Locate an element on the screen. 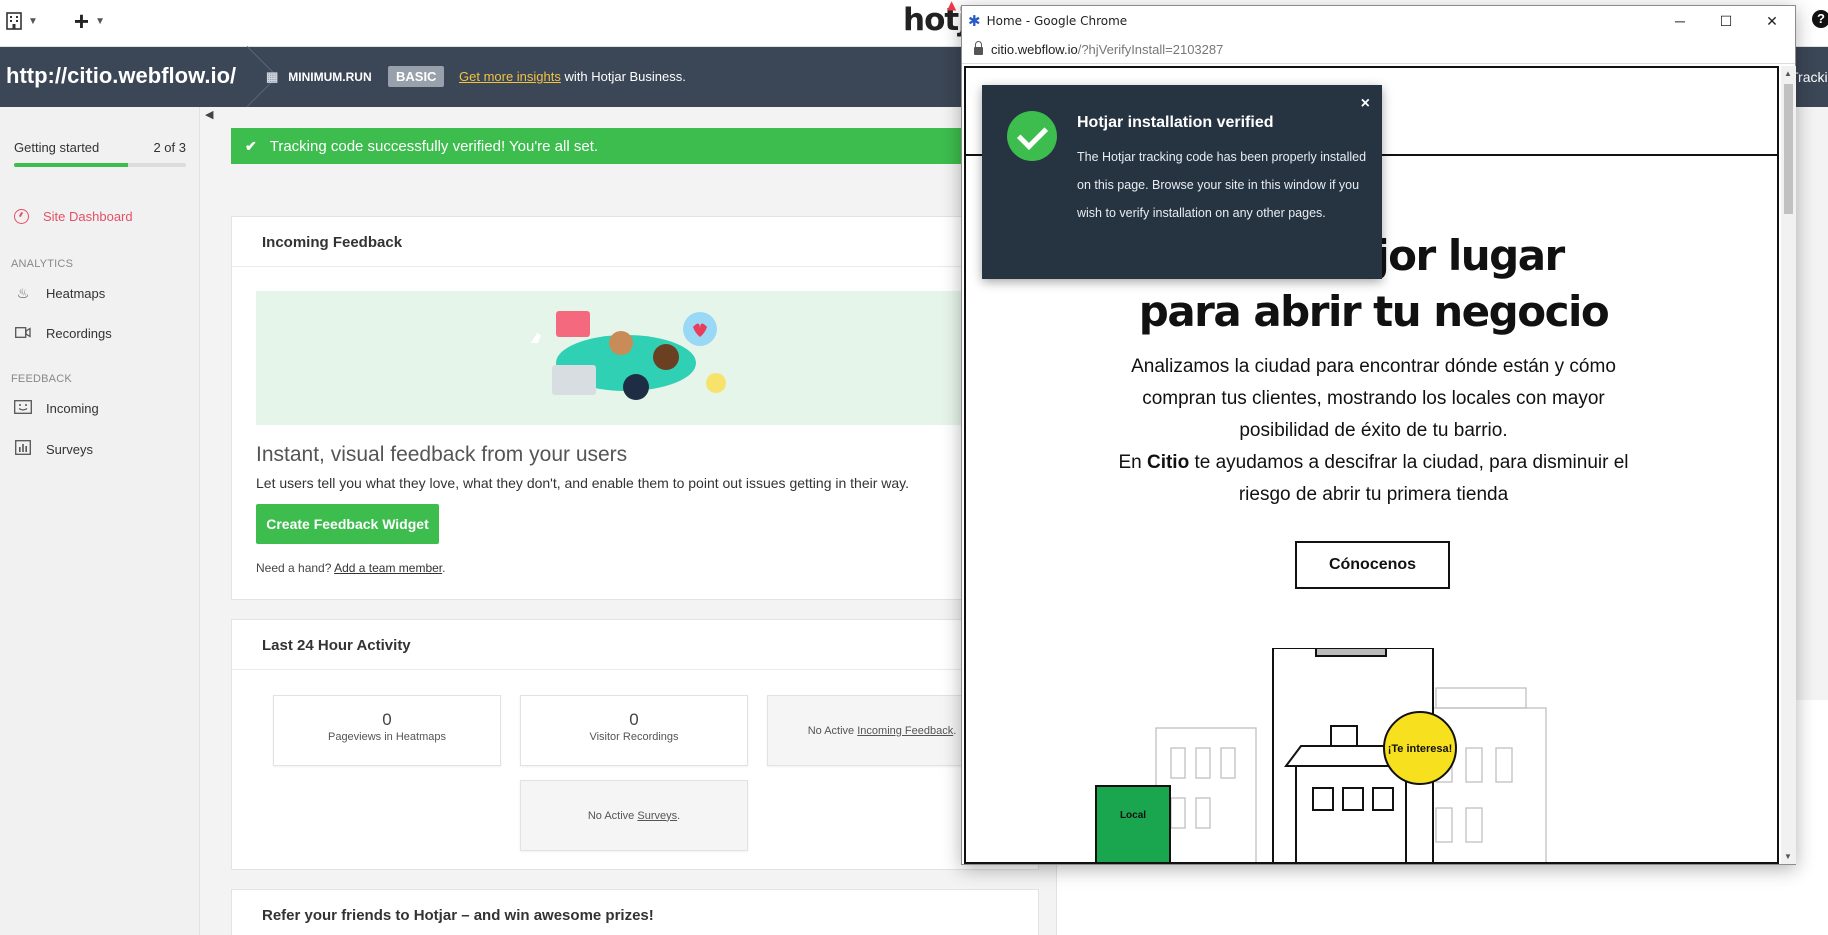  pageviews-stat: 0 Pageviews in Heatmaps is located at coordinates (387, 730).